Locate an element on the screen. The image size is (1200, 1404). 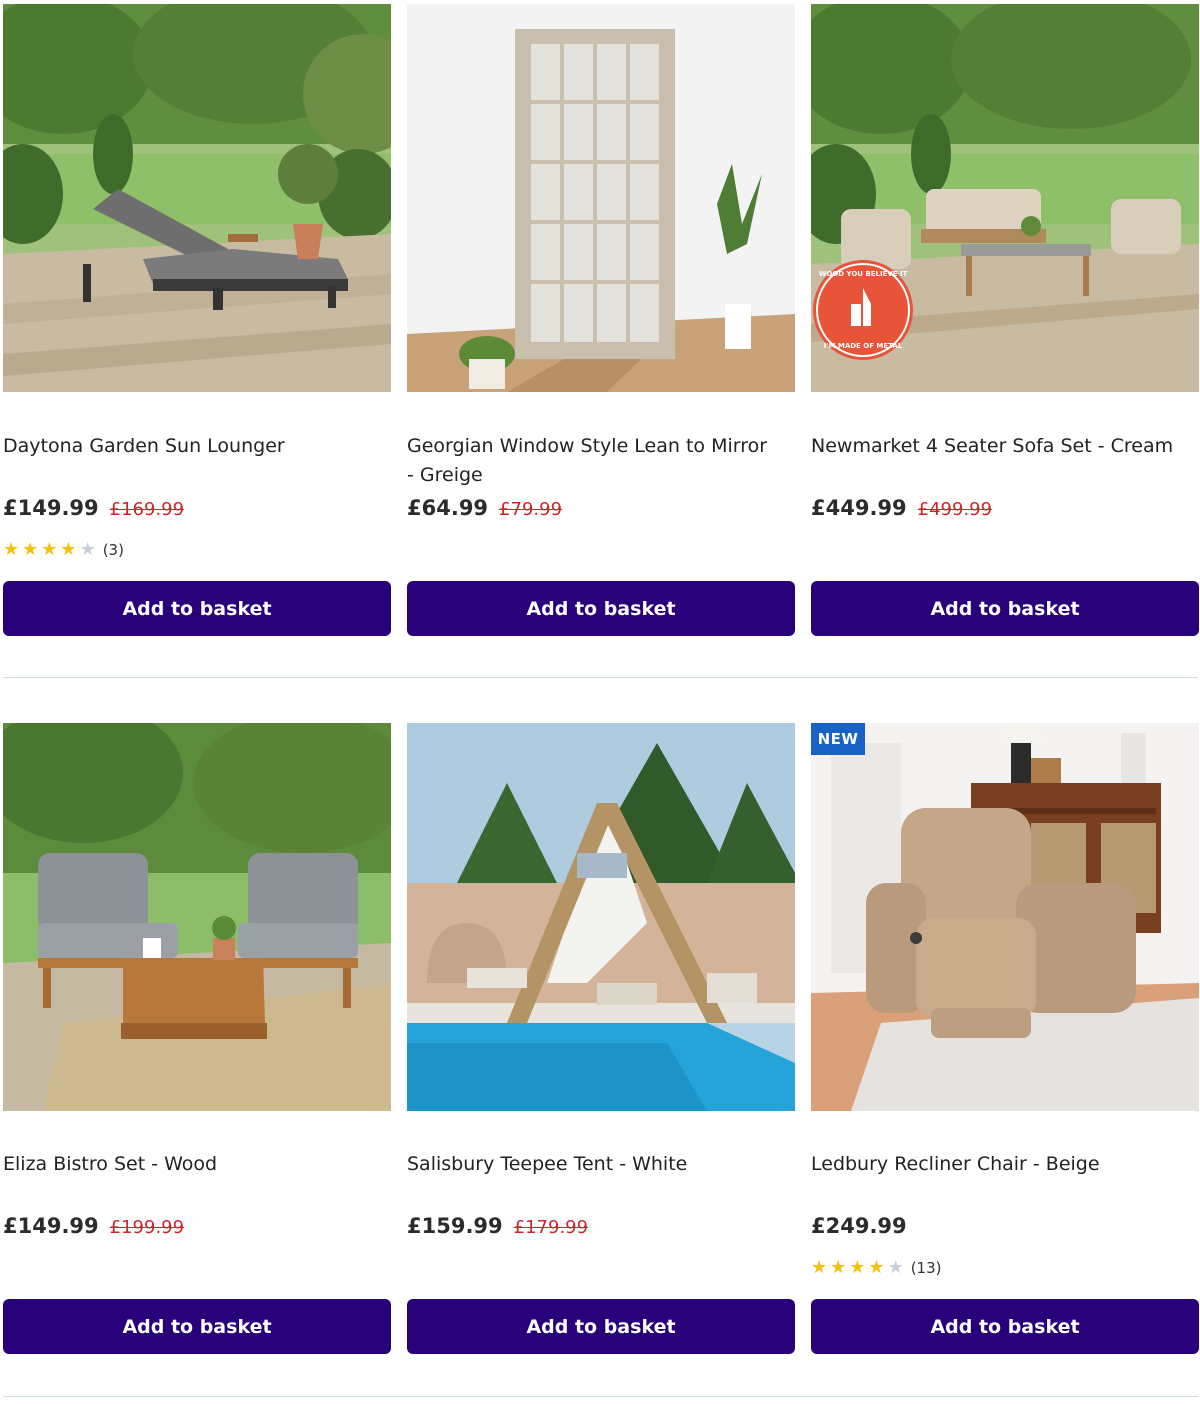
product-image-recliner-chair is located at coordinates (1005, 917).